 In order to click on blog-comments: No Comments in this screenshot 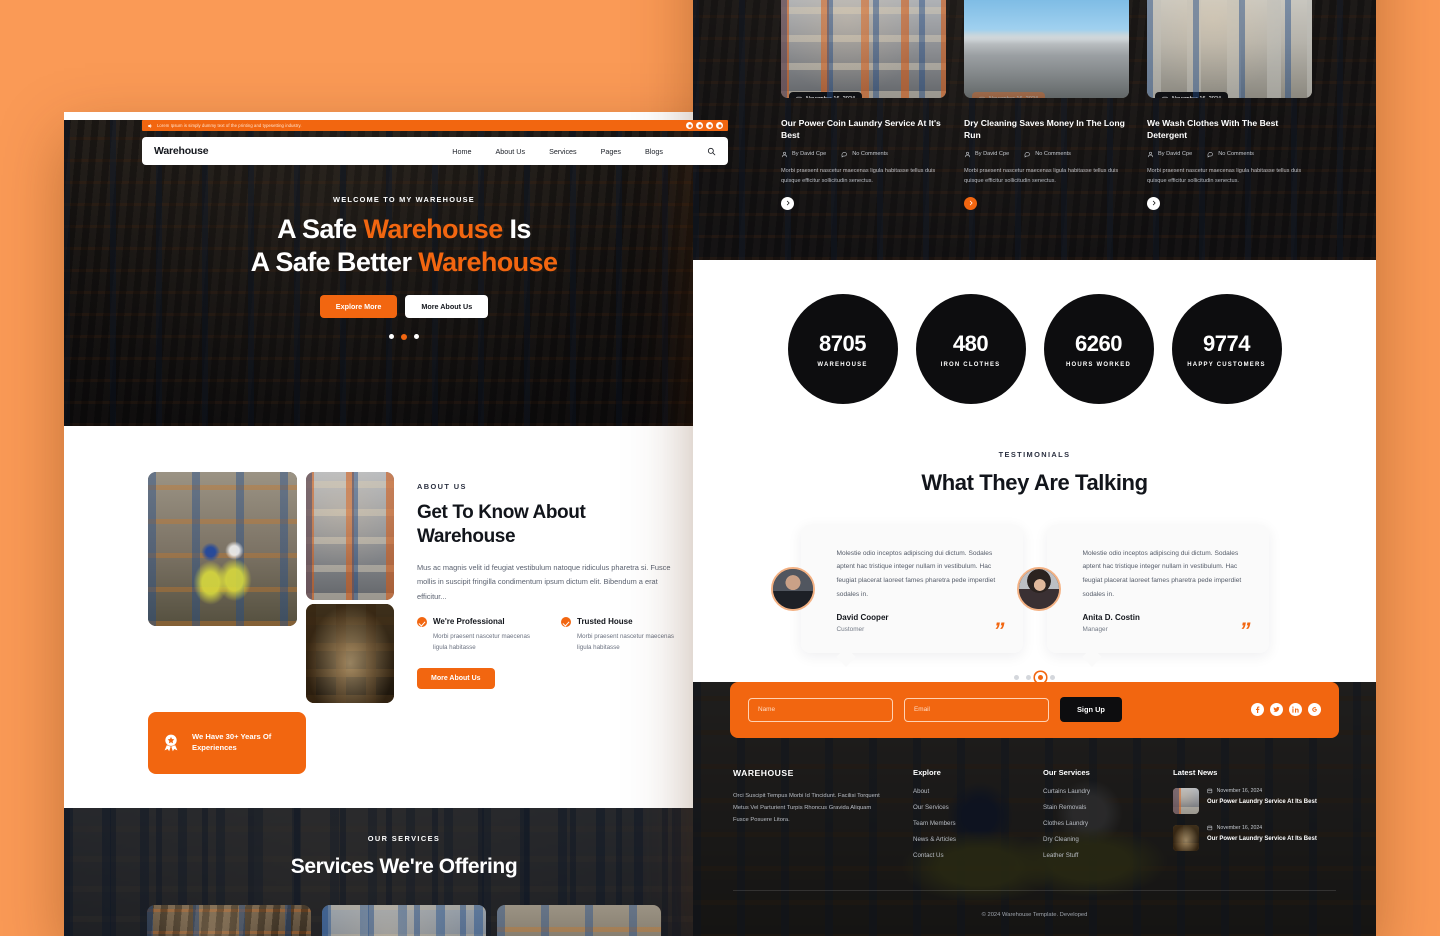, I will do `click(1230, 154)`.